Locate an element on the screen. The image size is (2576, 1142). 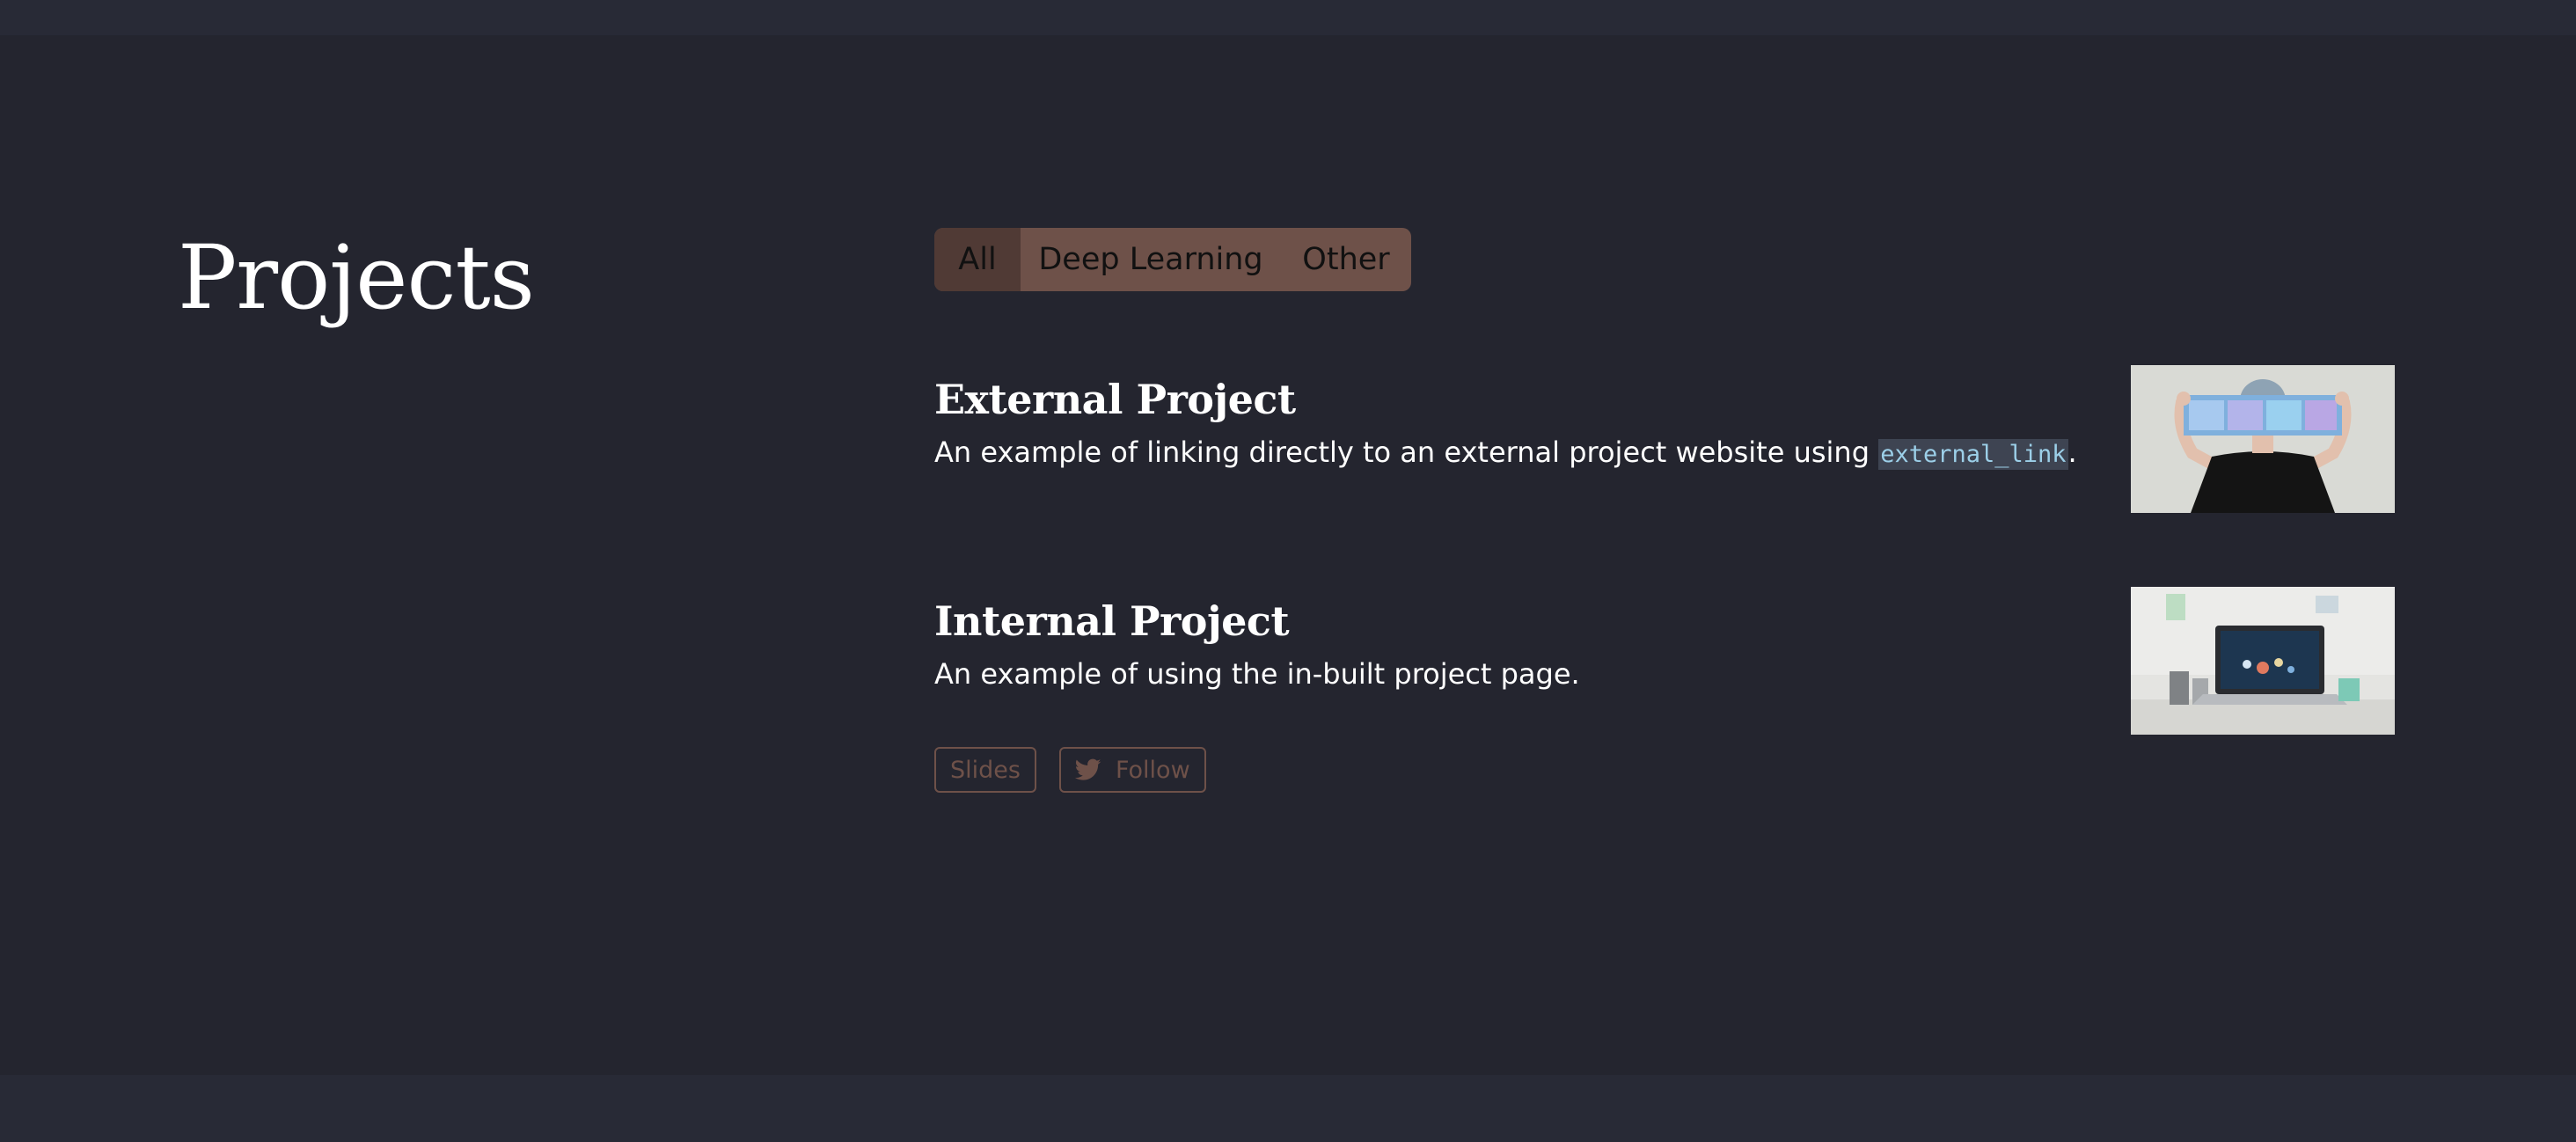
internal-project-thumbnail is located at coordinates (2263, 661).